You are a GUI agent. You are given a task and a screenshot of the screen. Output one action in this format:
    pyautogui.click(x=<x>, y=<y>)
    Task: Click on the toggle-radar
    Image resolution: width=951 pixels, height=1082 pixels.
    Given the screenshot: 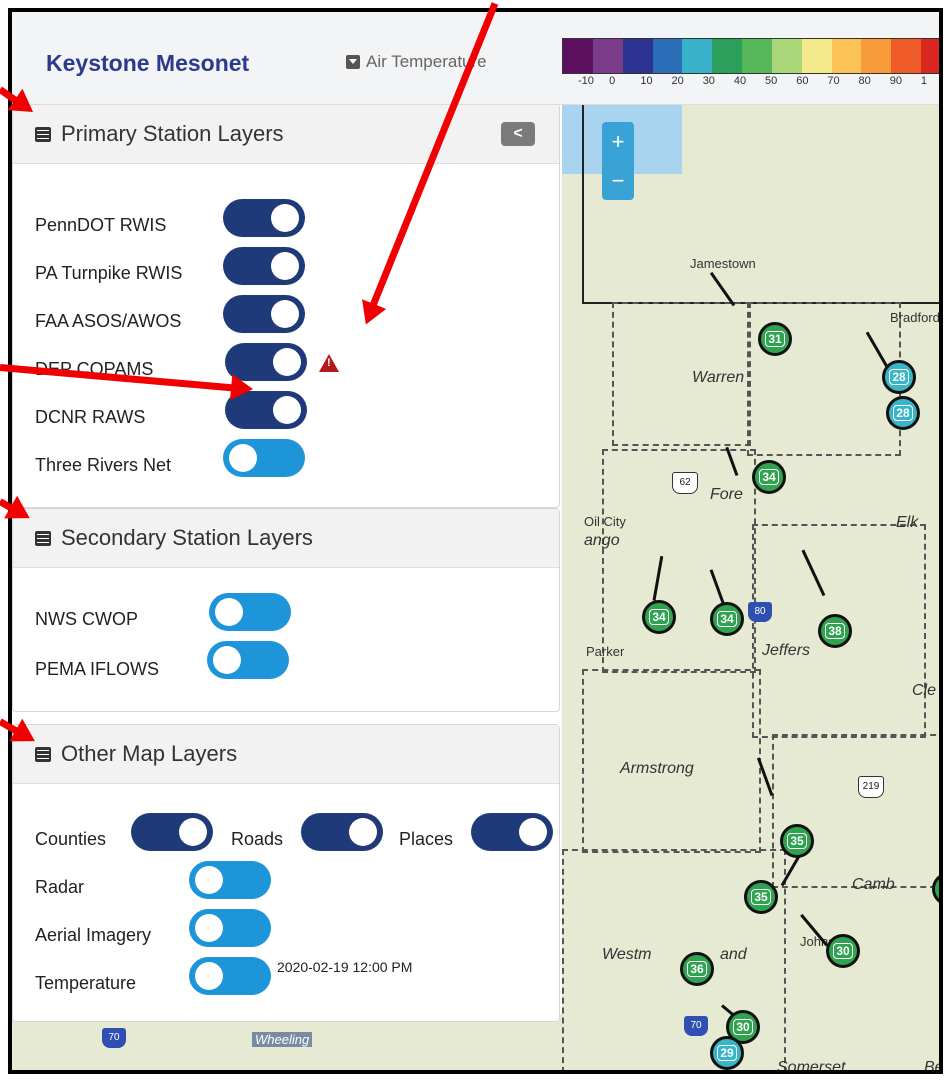 What is the action you would take?
    pyautogui.click(x=230, y=880)
    